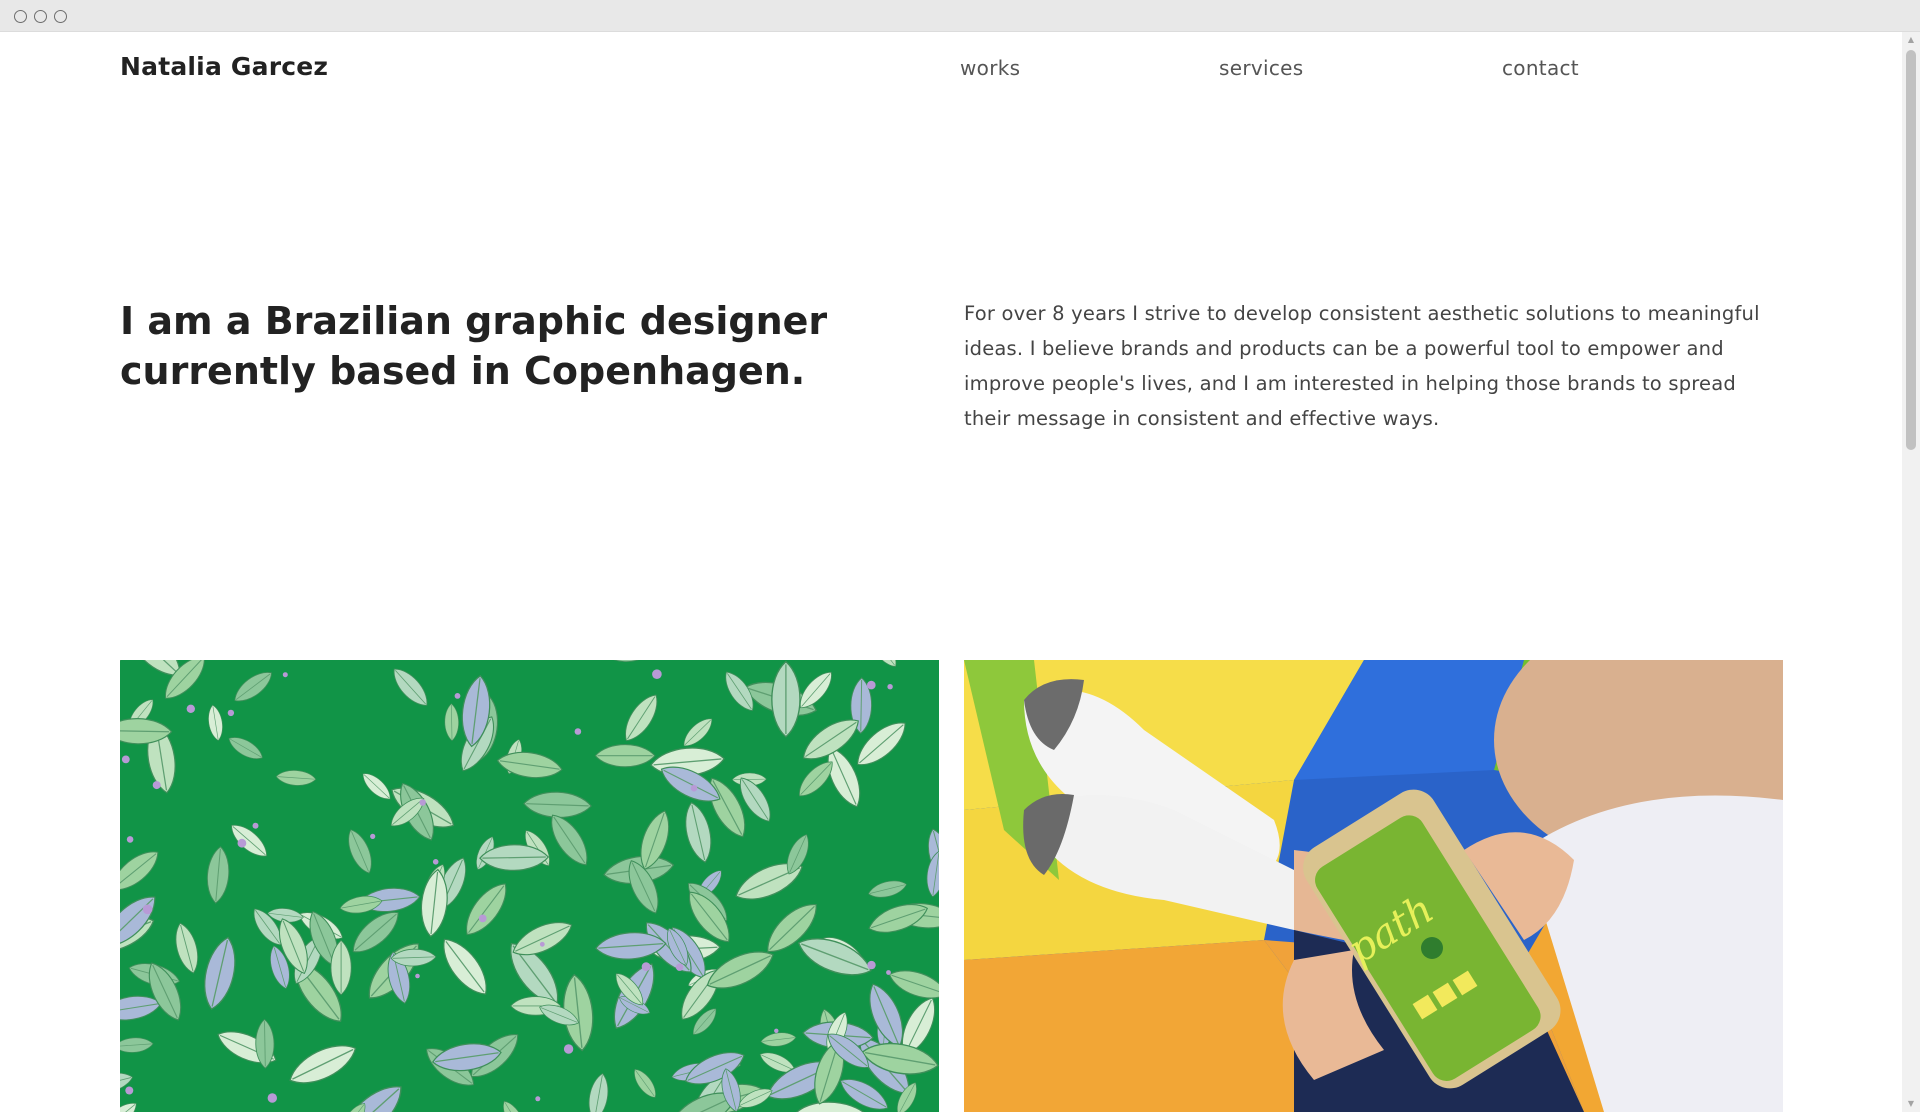 The height and width of the screenshot is (1112, 1920). What do you see at coordinates (1911, 1104) in the screenshot?
I see `scroll-down-icon: ▼` at bounding box center [1911, 1104].